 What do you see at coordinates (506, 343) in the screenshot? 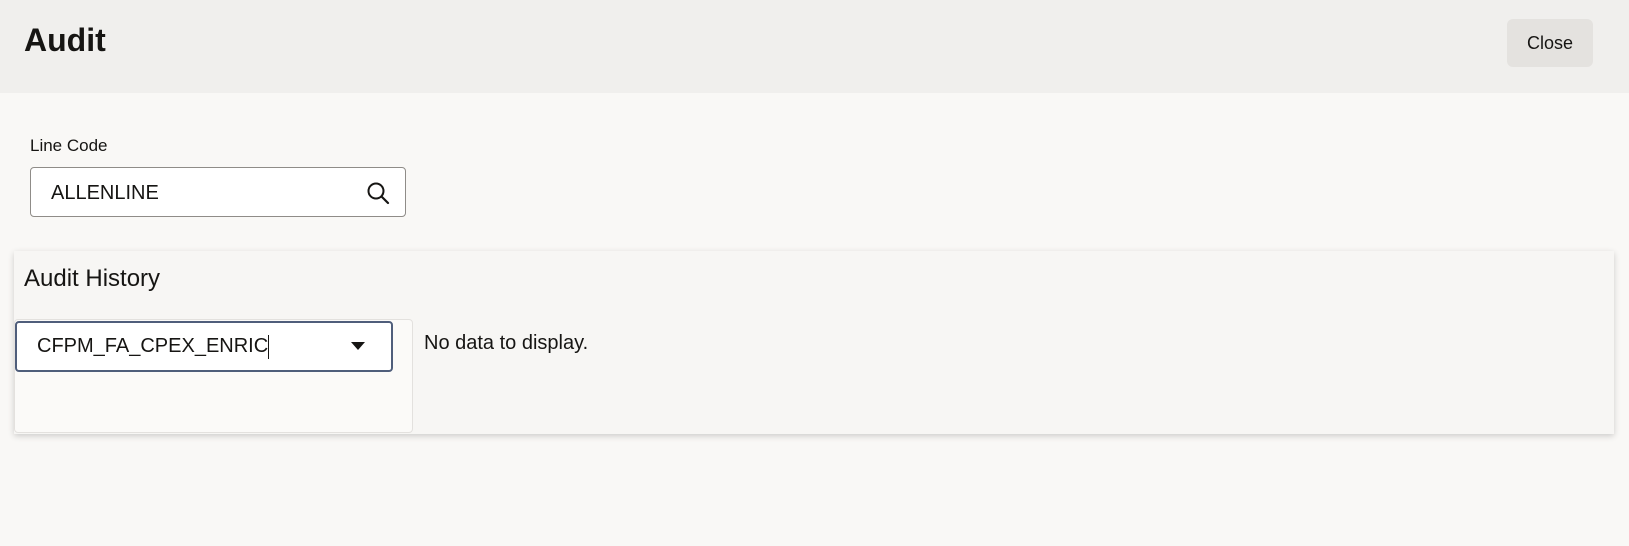
I see `empty-message: No data to display.` at bounding box center [506, 343].